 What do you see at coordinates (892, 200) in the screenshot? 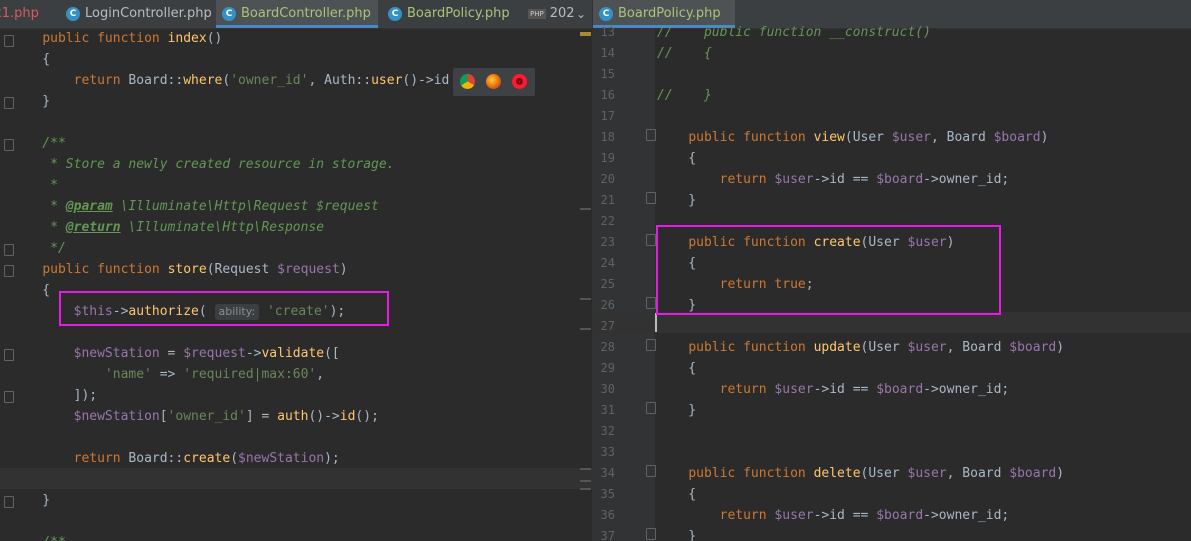
I see `code-line: 21 }` at bounding box center [892, 200].